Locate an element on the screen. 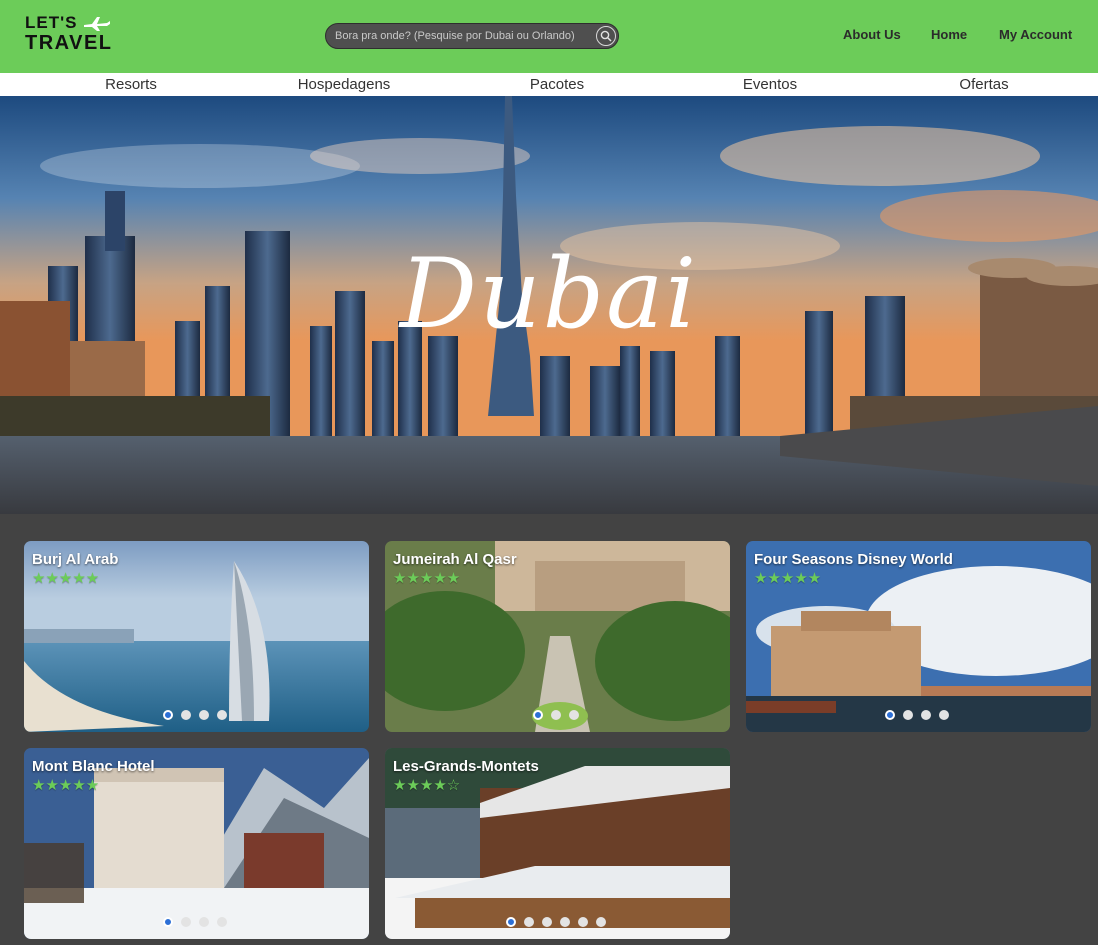 The height and width of the screenshot is (945, 1098). nav-about-us: About Us is located at coordinates (872, 34).